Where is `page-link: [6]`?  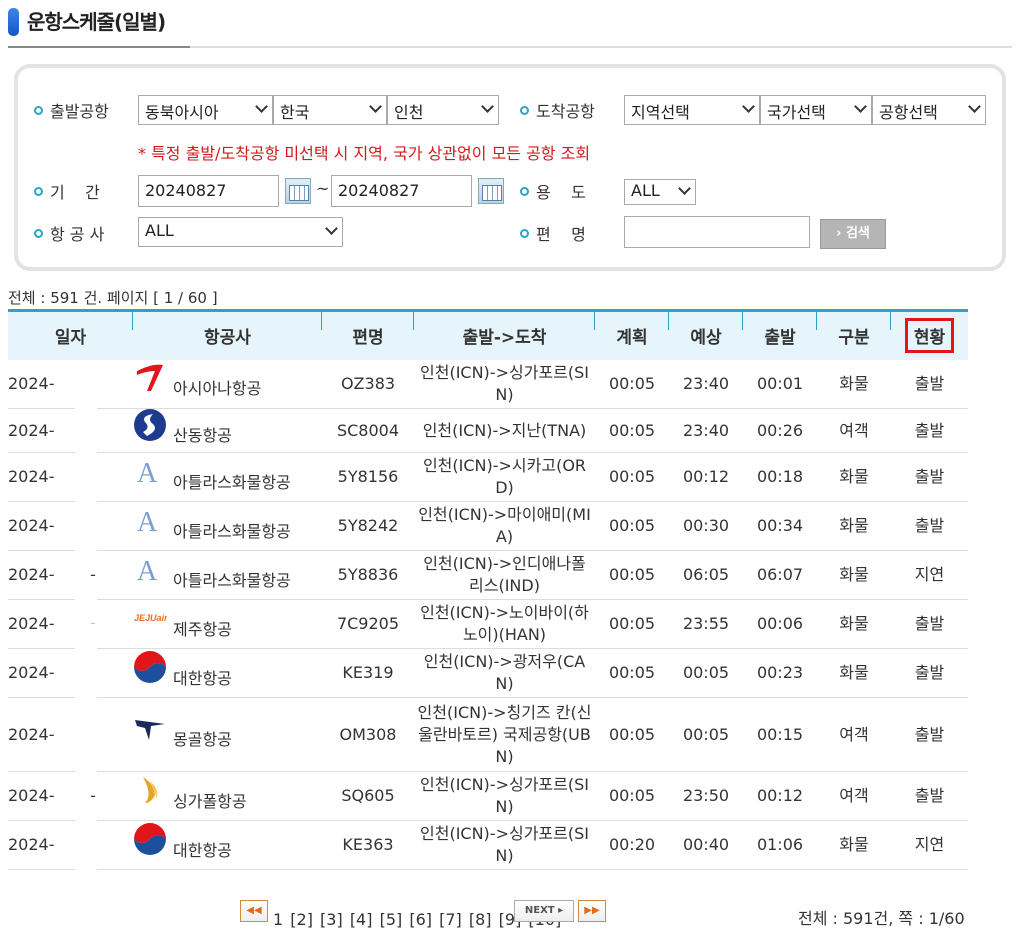
page-link: [6] is located at coordinates (420, 919).